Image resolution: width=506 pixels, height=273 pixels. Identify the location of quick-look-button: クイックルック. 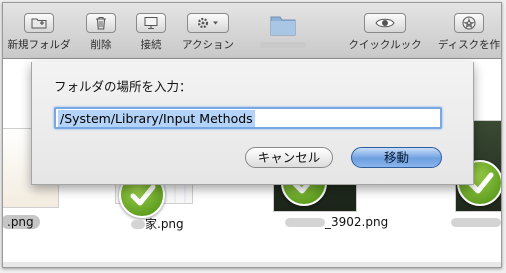
(385, 32).